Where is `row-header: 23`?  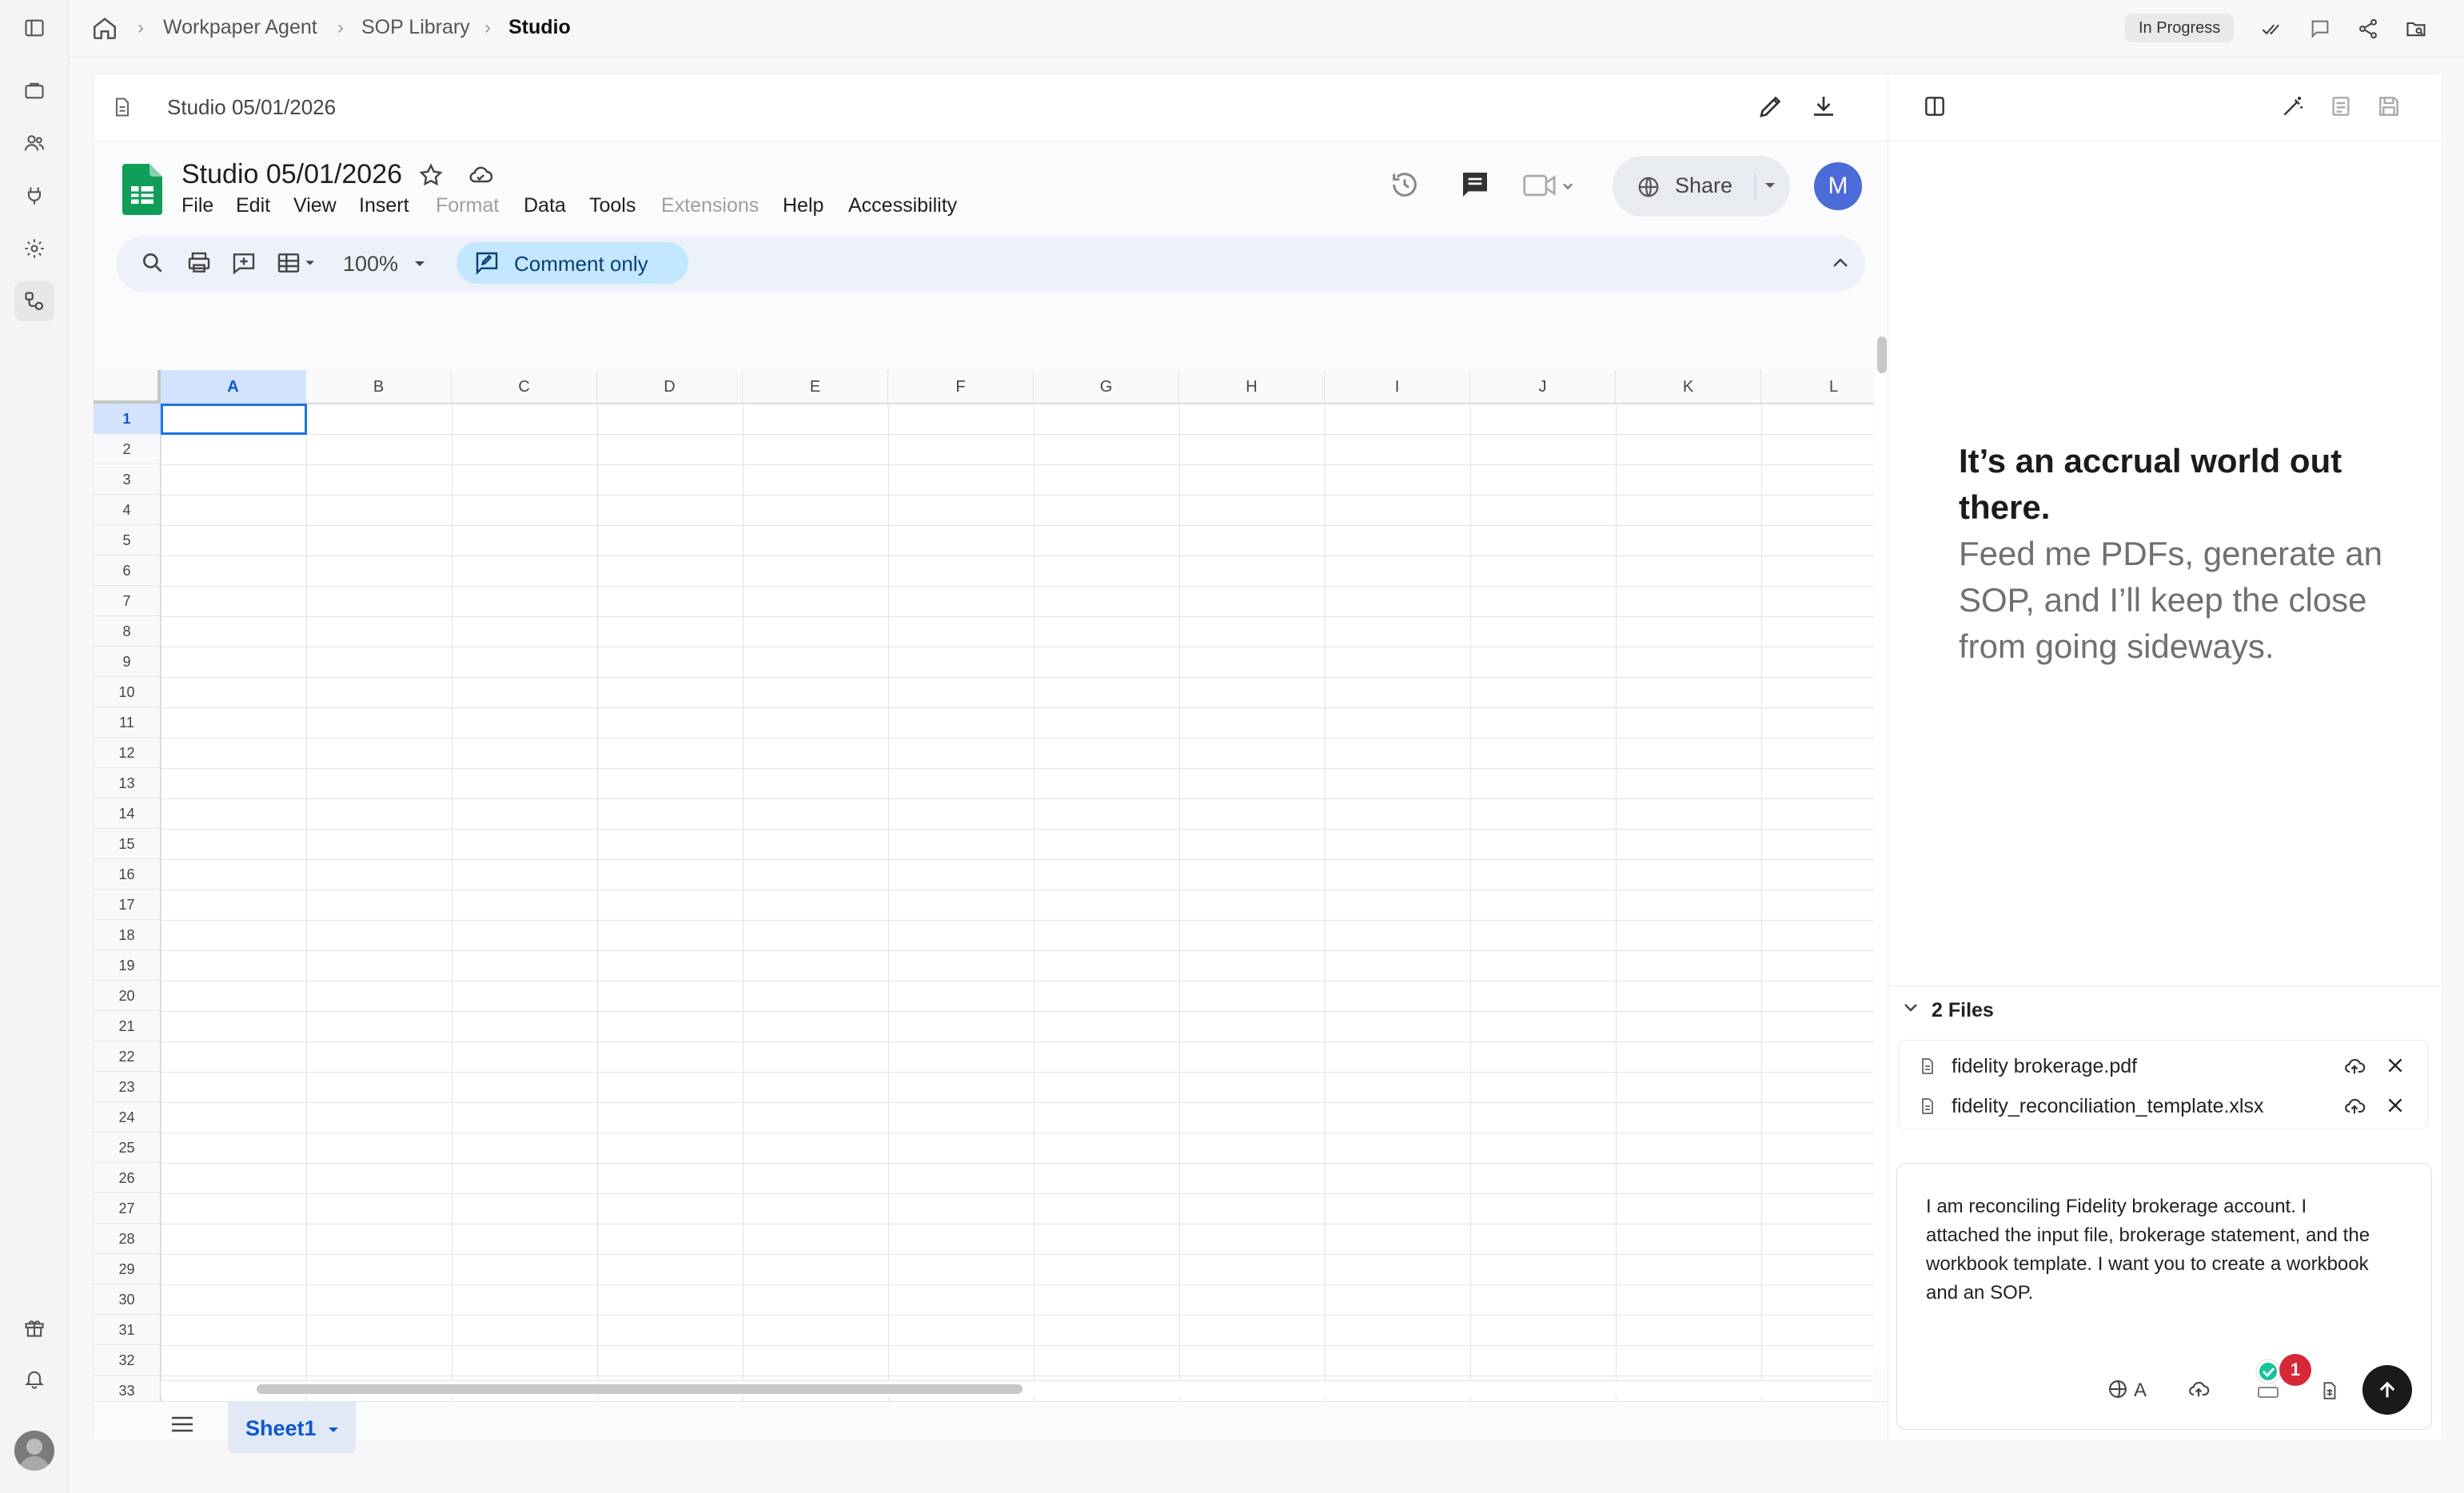 row-header: 23 is located at coordinates (127, 1087).